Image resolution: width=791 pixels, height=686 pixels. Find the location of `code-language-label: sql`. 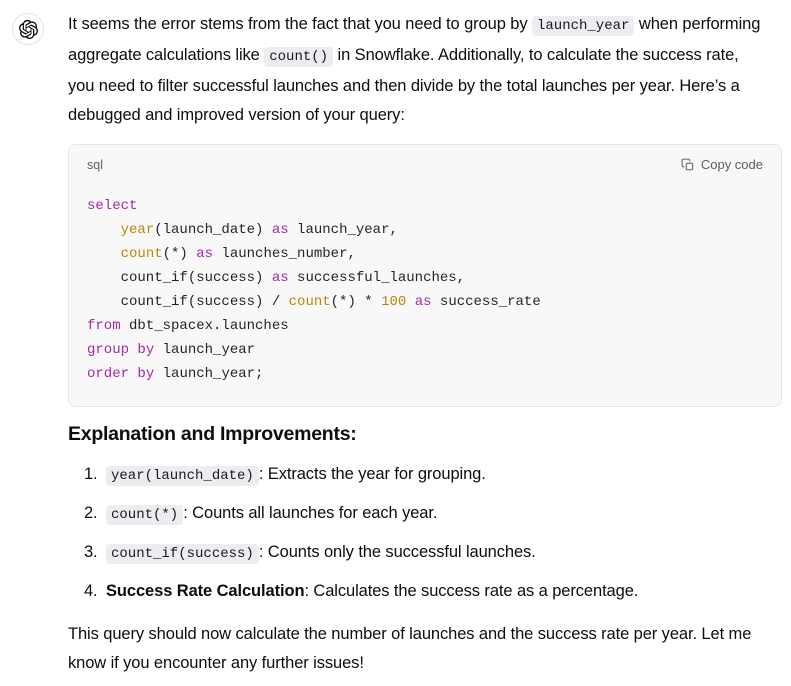

code-language-label: sql is located at coordinates (95, 164).